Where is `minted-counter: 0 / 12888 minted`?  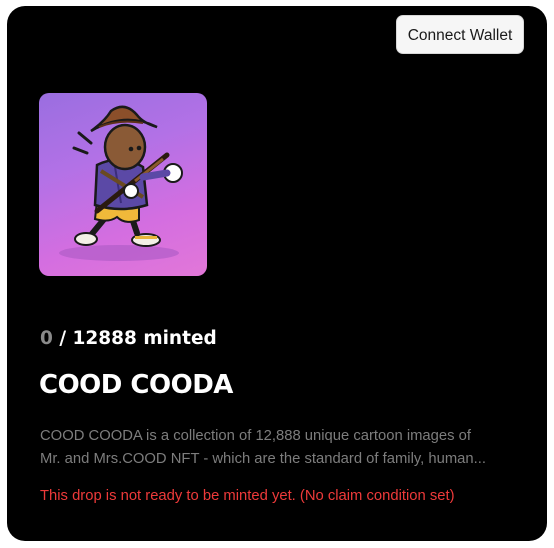
minted-counter: 0 / 12888 minted is located at coordinates (128, 338).